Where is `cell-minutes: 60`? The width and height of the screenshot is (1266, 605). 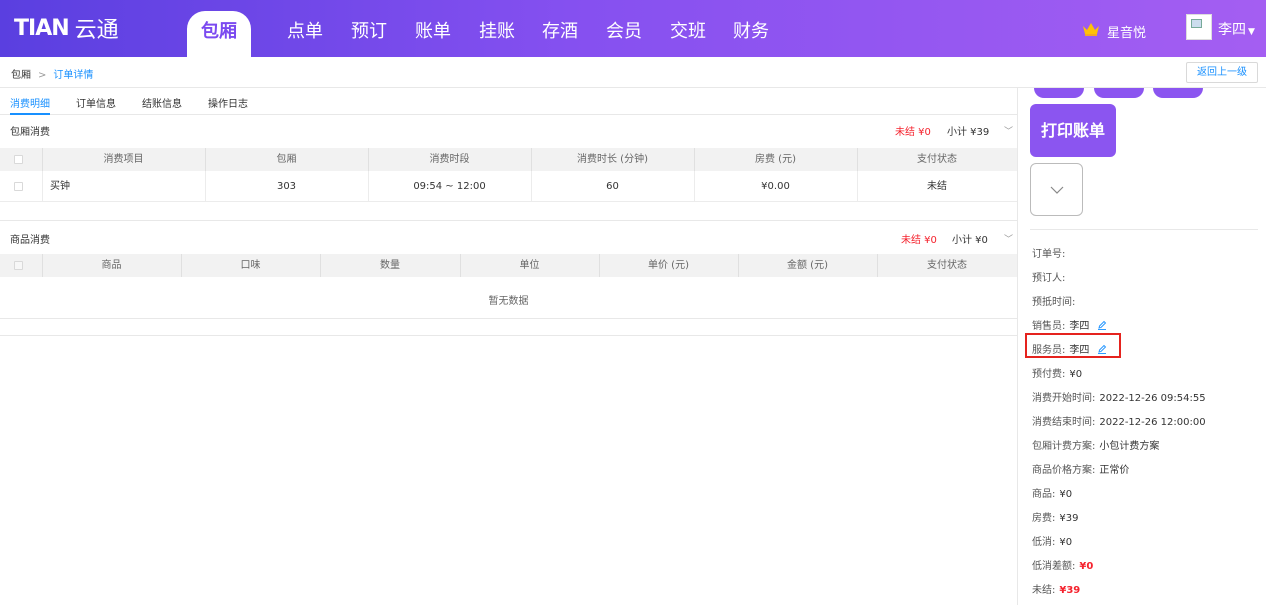 cell-minutes: 60 is located at coordinates (612, 186).